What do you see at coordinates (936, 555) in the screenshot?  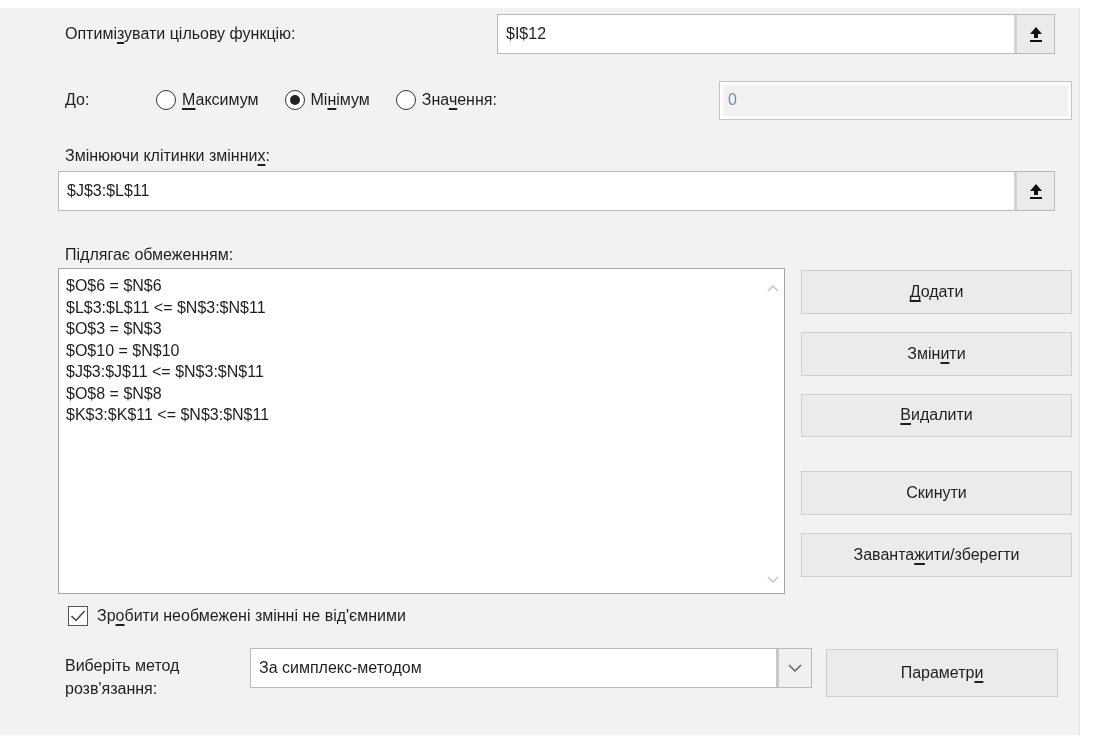 I see `dialog-button: Завантажити/зберегти` at bounding box center [936, 555].